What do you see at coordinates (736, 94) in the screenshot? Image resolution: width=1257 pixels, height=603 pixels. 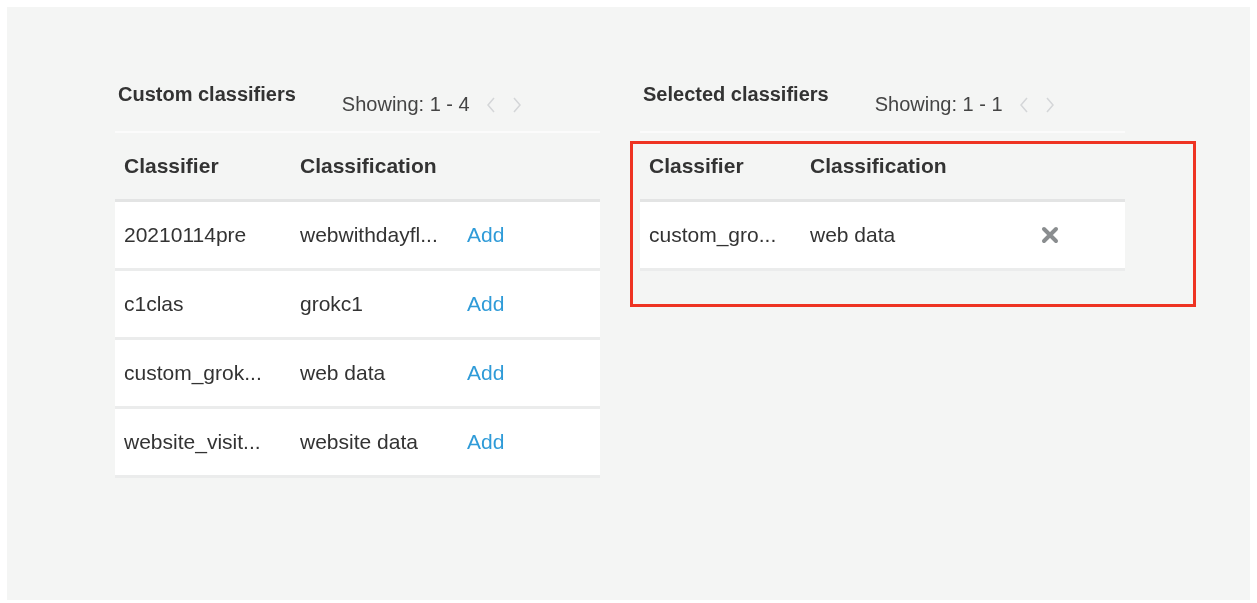 I see `panel-title: Selected classifiers` at bounding box center [736, 94].